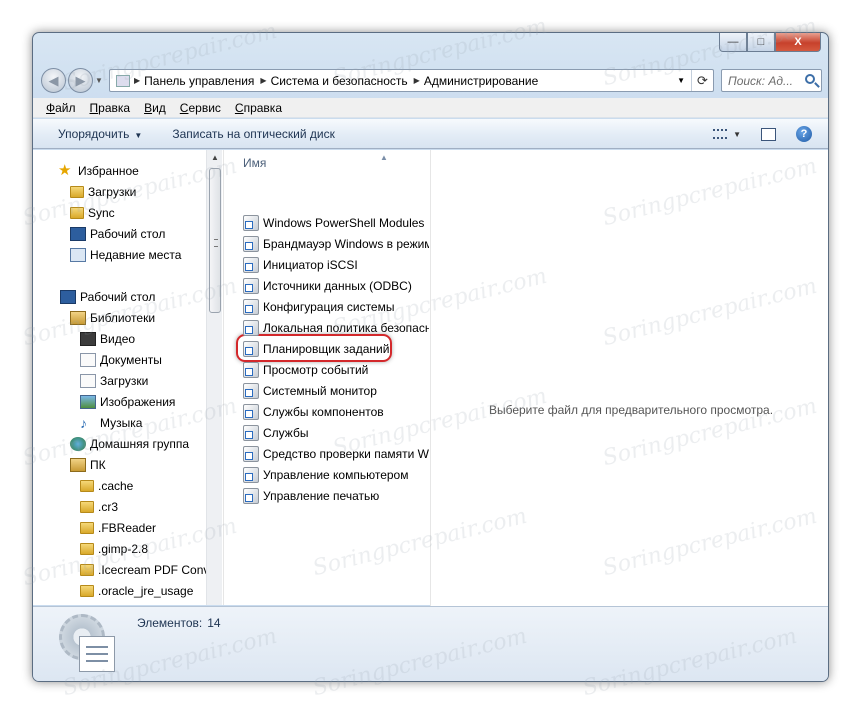 This screenshot has height=714, width=862. I want to click on menu-tools: Сервис, so click(200, 108).